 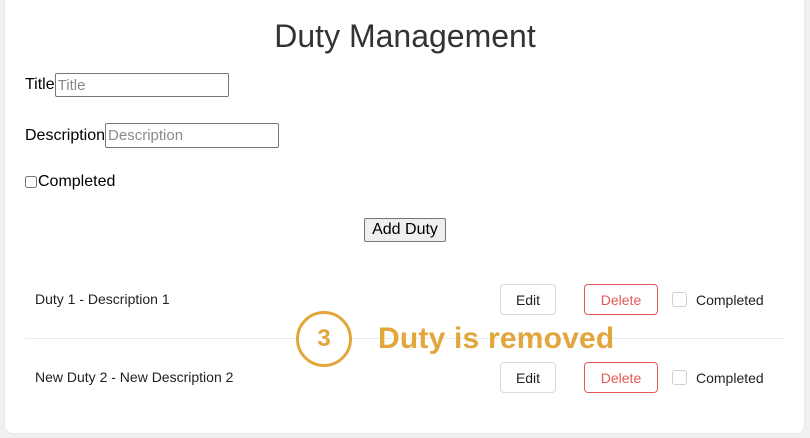 I want to click on completed-checkbox, so click(x=31, y=182).